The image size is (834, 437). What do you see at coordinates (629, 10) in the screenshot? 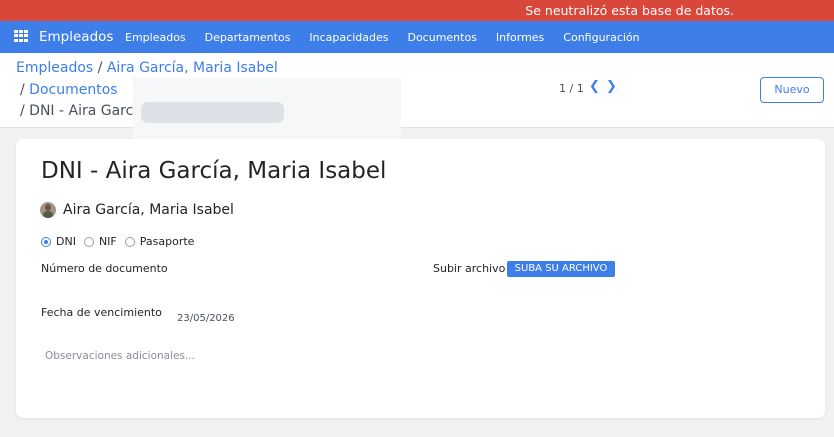
I see `banner-text: Se neutralizó esta base de datos.` at bounding box center [629, 10].